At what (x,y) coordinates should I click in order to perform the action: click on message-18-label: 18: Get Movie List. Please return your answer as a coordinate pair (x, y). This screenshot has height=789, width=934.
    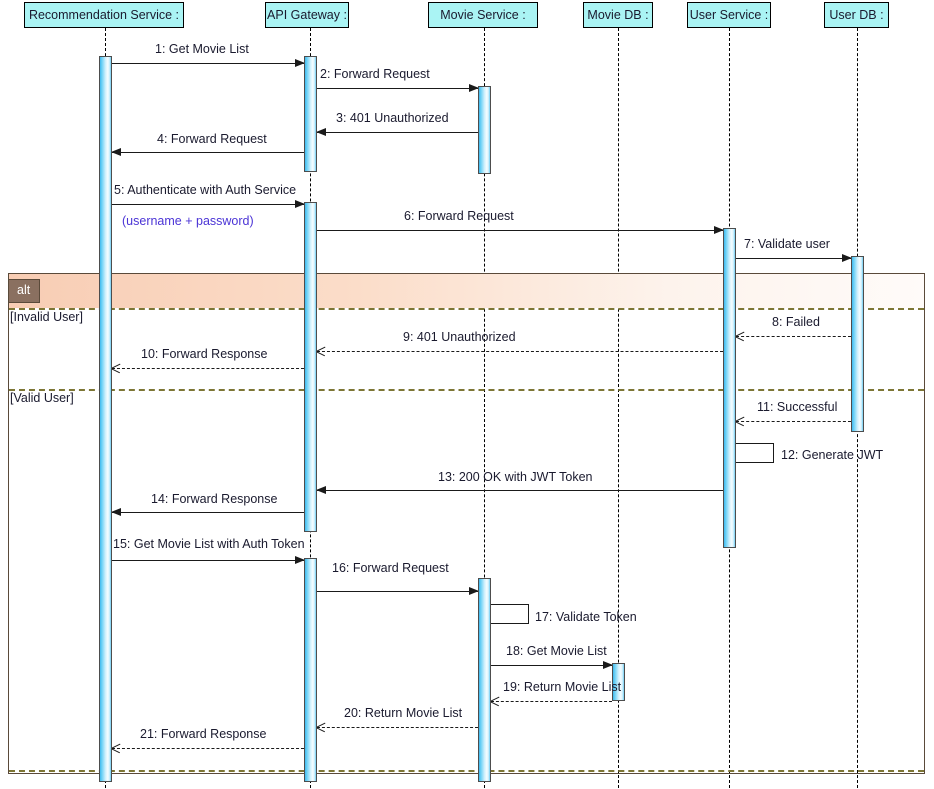
    Looking at the image, I should click on (556, 651).